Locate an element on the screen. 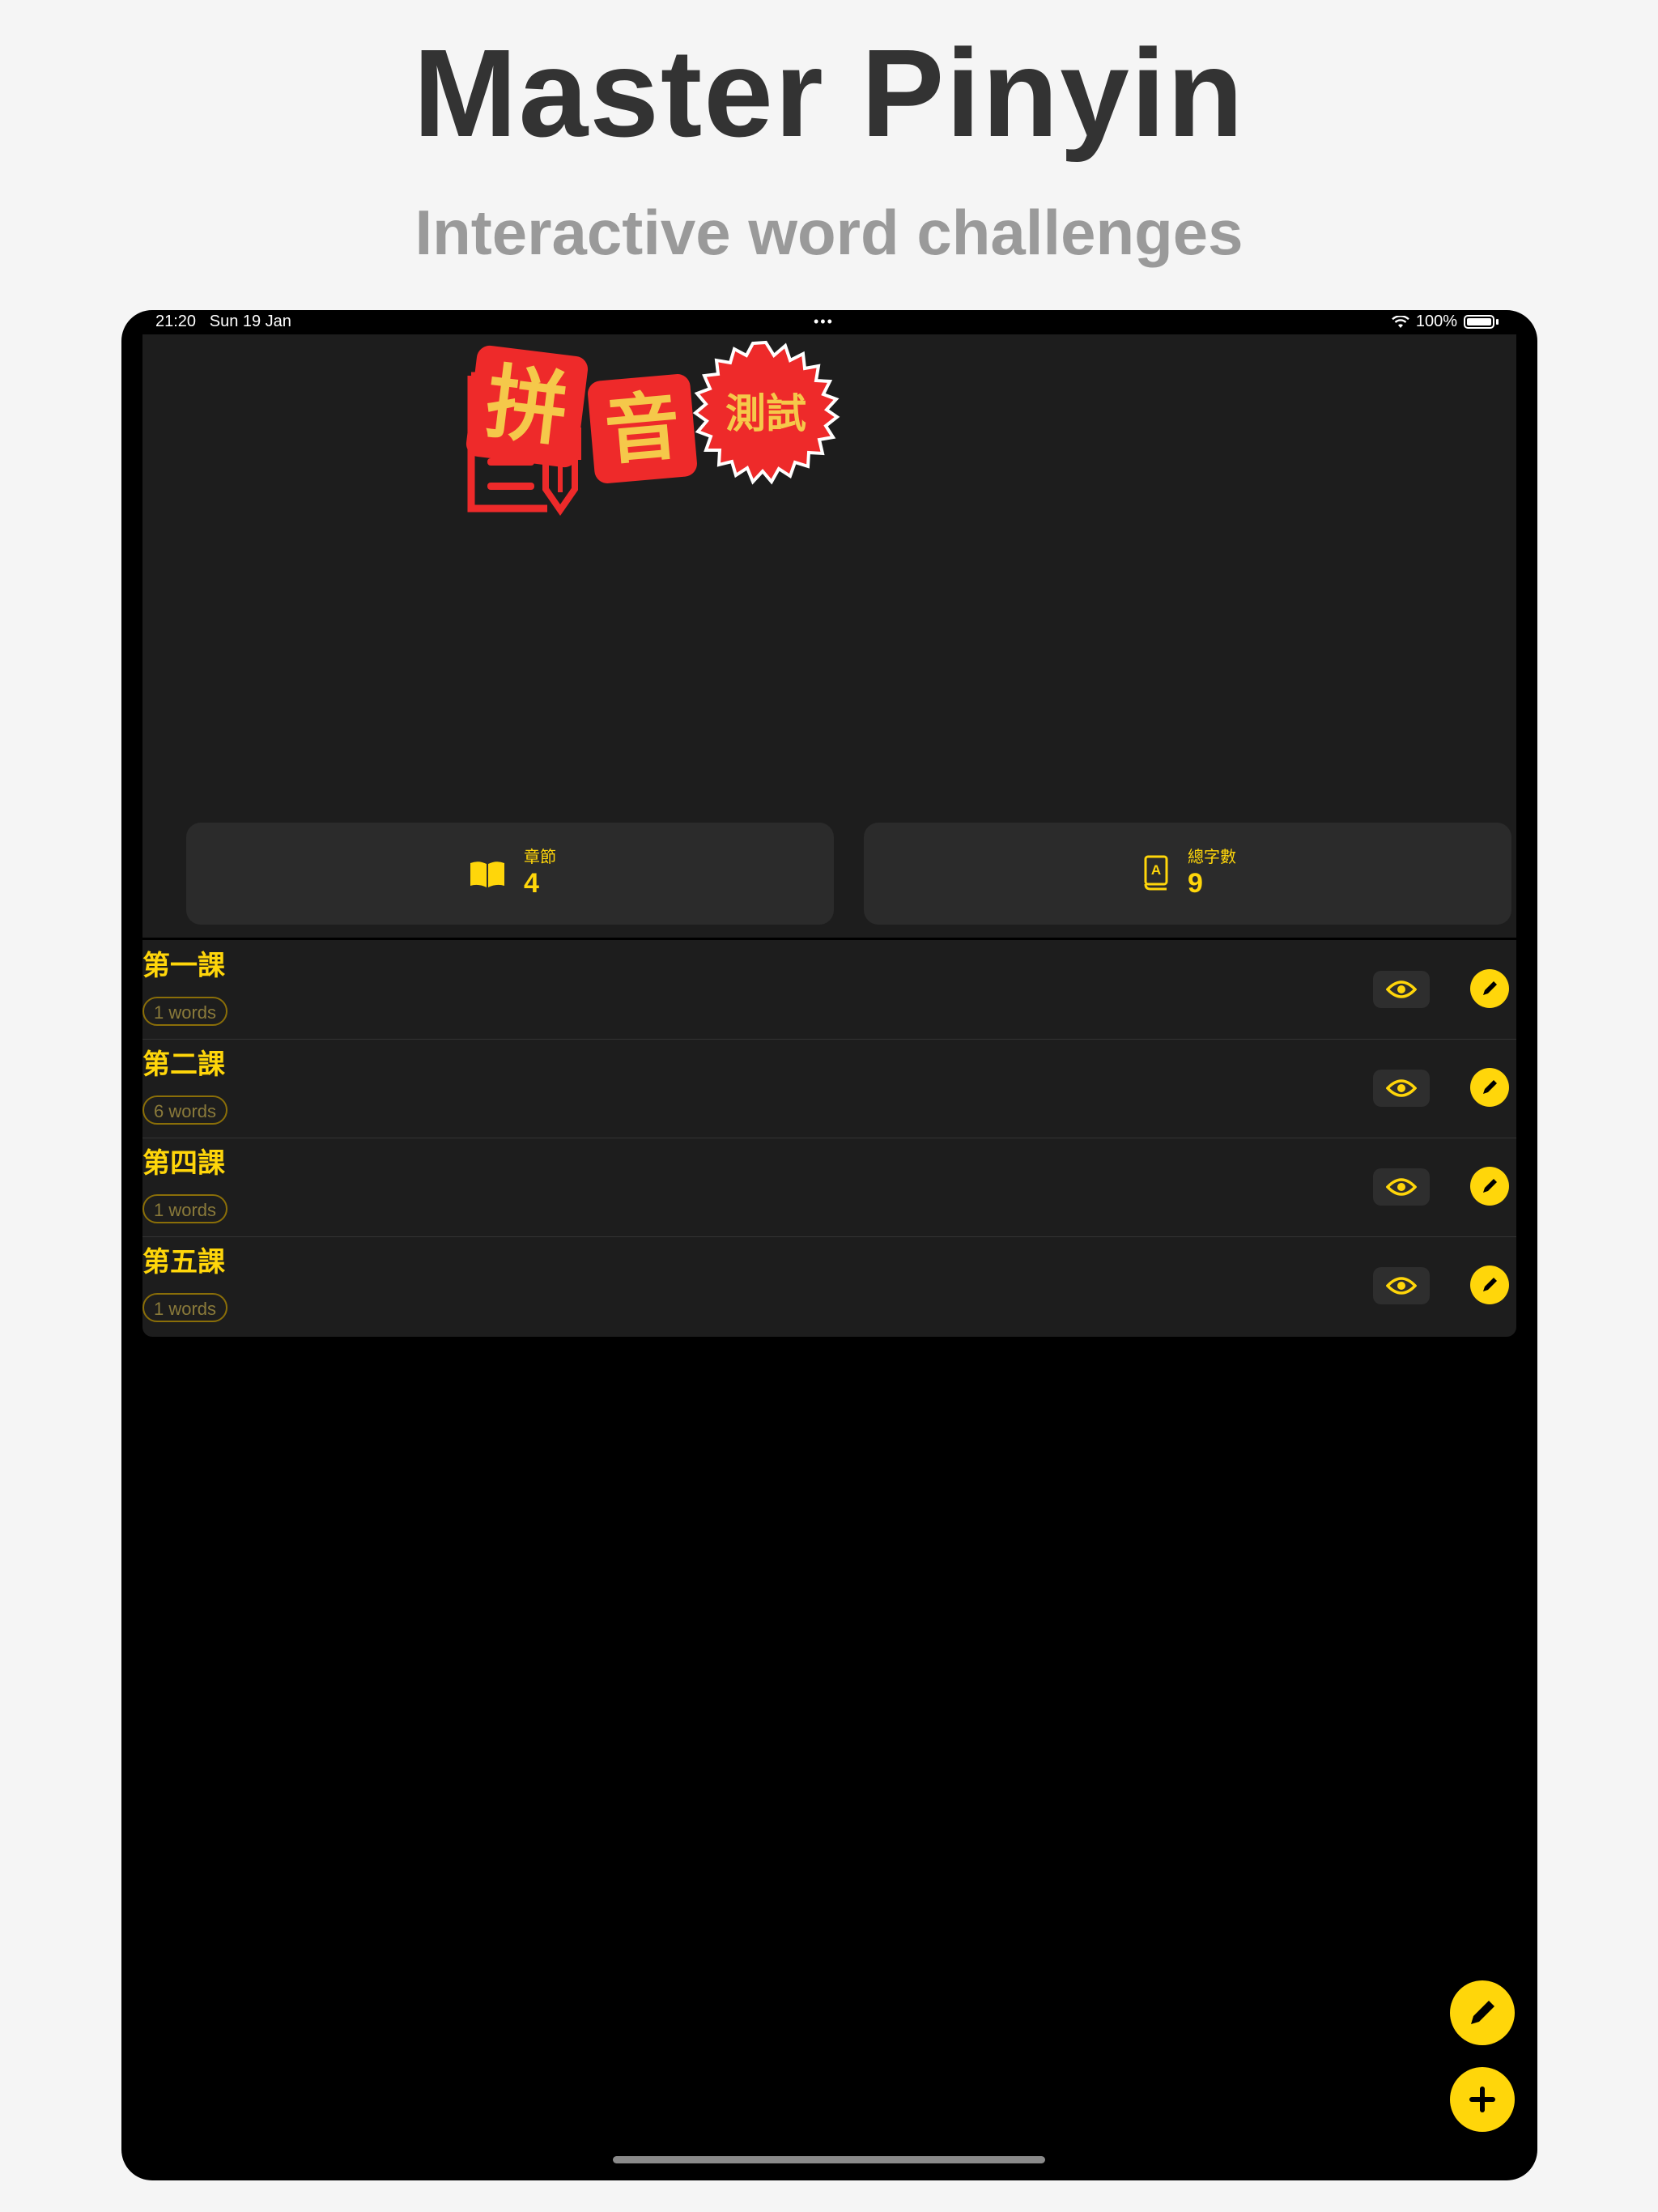  dictionary-icon: A is located at coordinates (1156, 873).